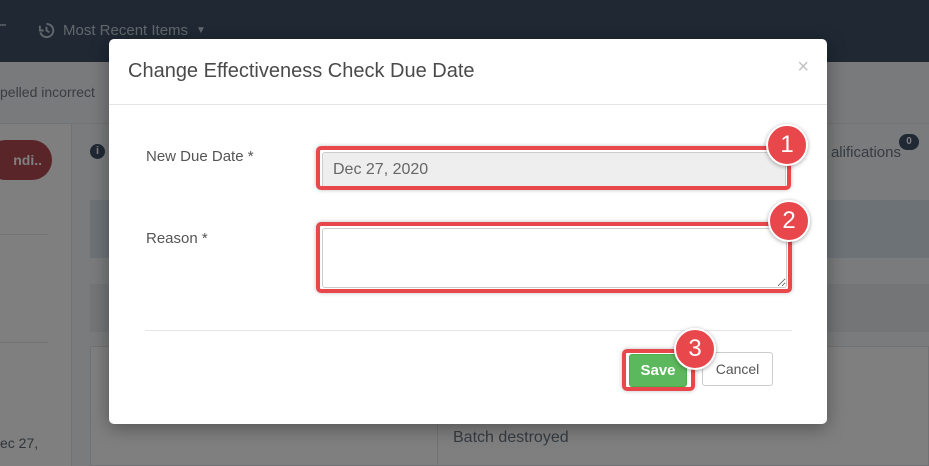 The height and width of the screenshot is (466, 929). What do you see at coordinates (737, 369) in the screenshot?
I see `cancel-button: Cancel` at bounding box center [737, 369].